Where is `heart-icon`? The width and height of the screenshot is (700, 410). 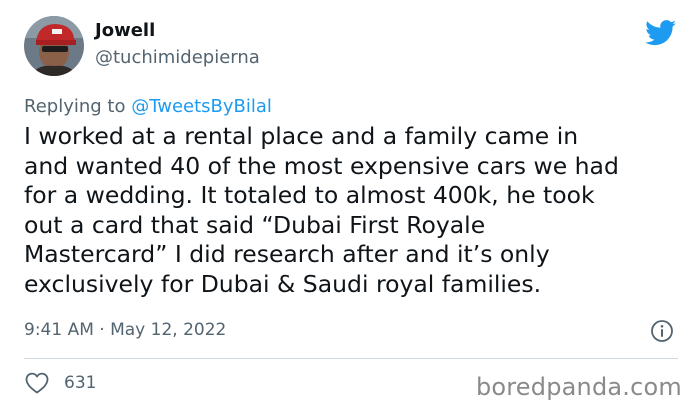 heart-icon is located at coordinates (37, 383).